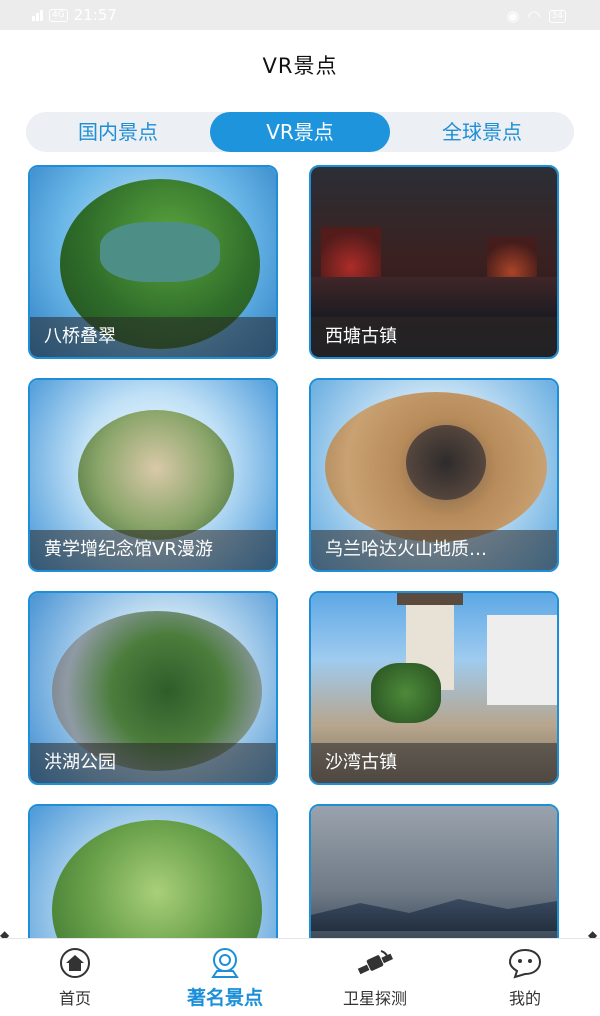 This screenshot has width=600, height=1016. Describe the element at coordinates (75, 963) in the screenshot. I see `home-icon` at that location.